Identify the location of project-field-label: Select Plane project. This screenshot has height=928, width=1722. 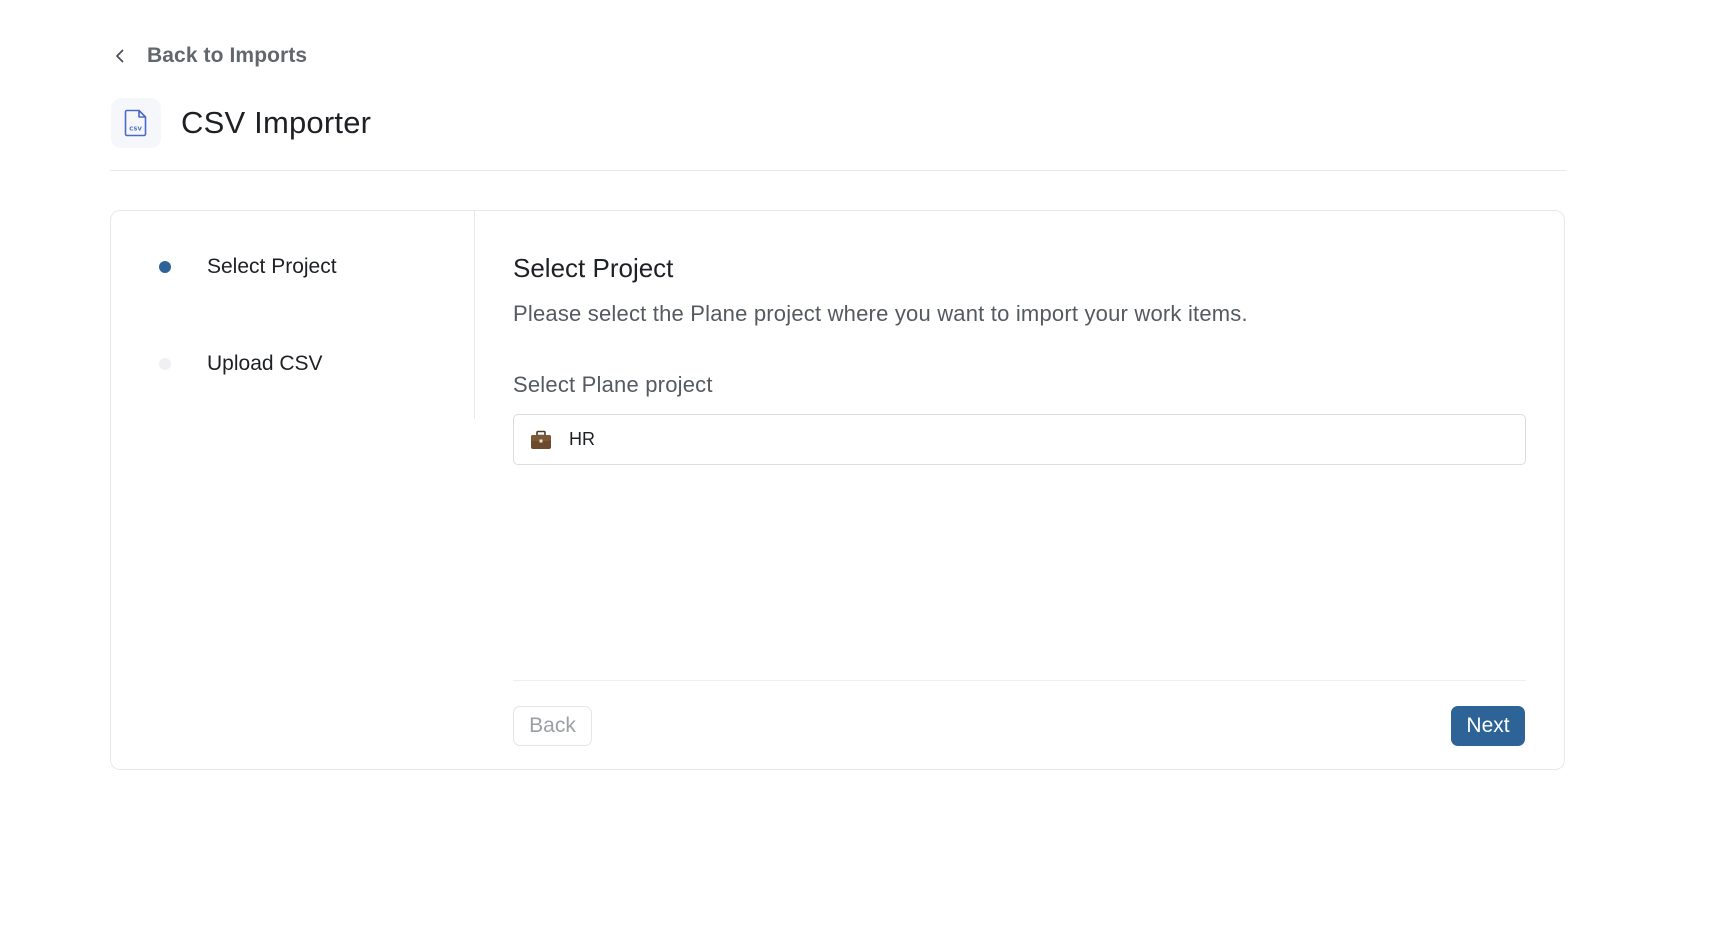
(613, 384).